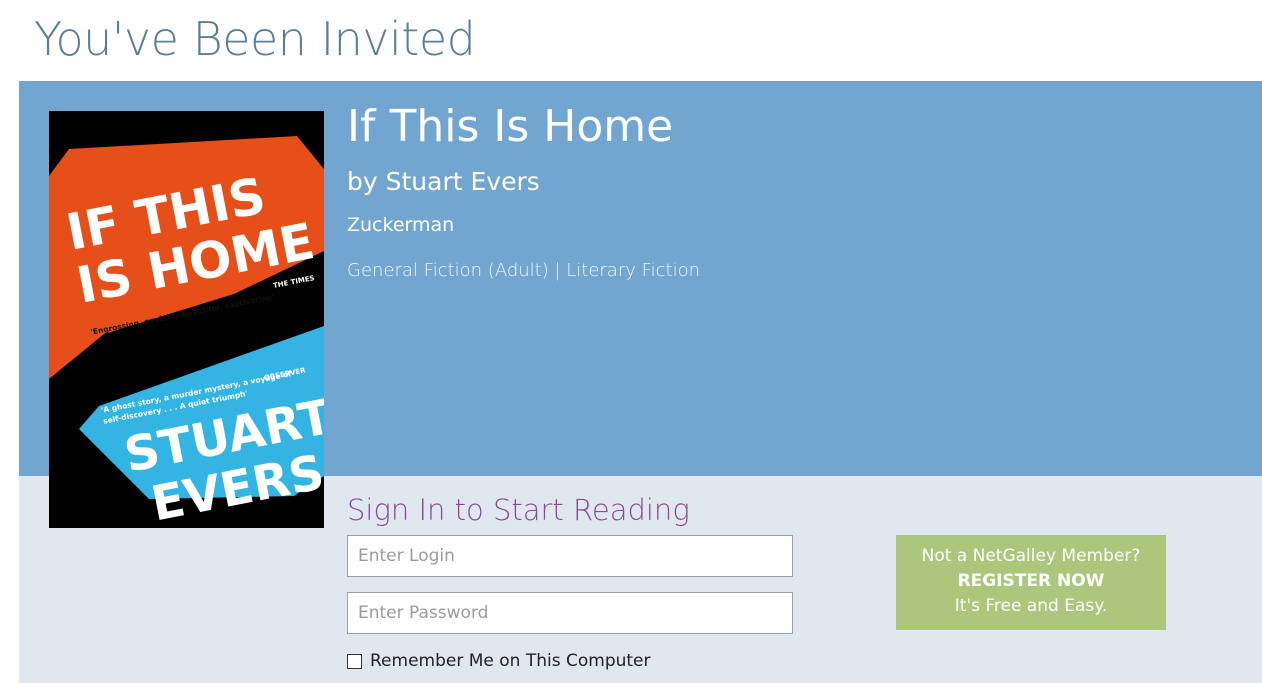  Describe the element at coordinates (1031, 556) in the screenshot. I see `register-prompt: Not a NetGalley Member?` at that location.